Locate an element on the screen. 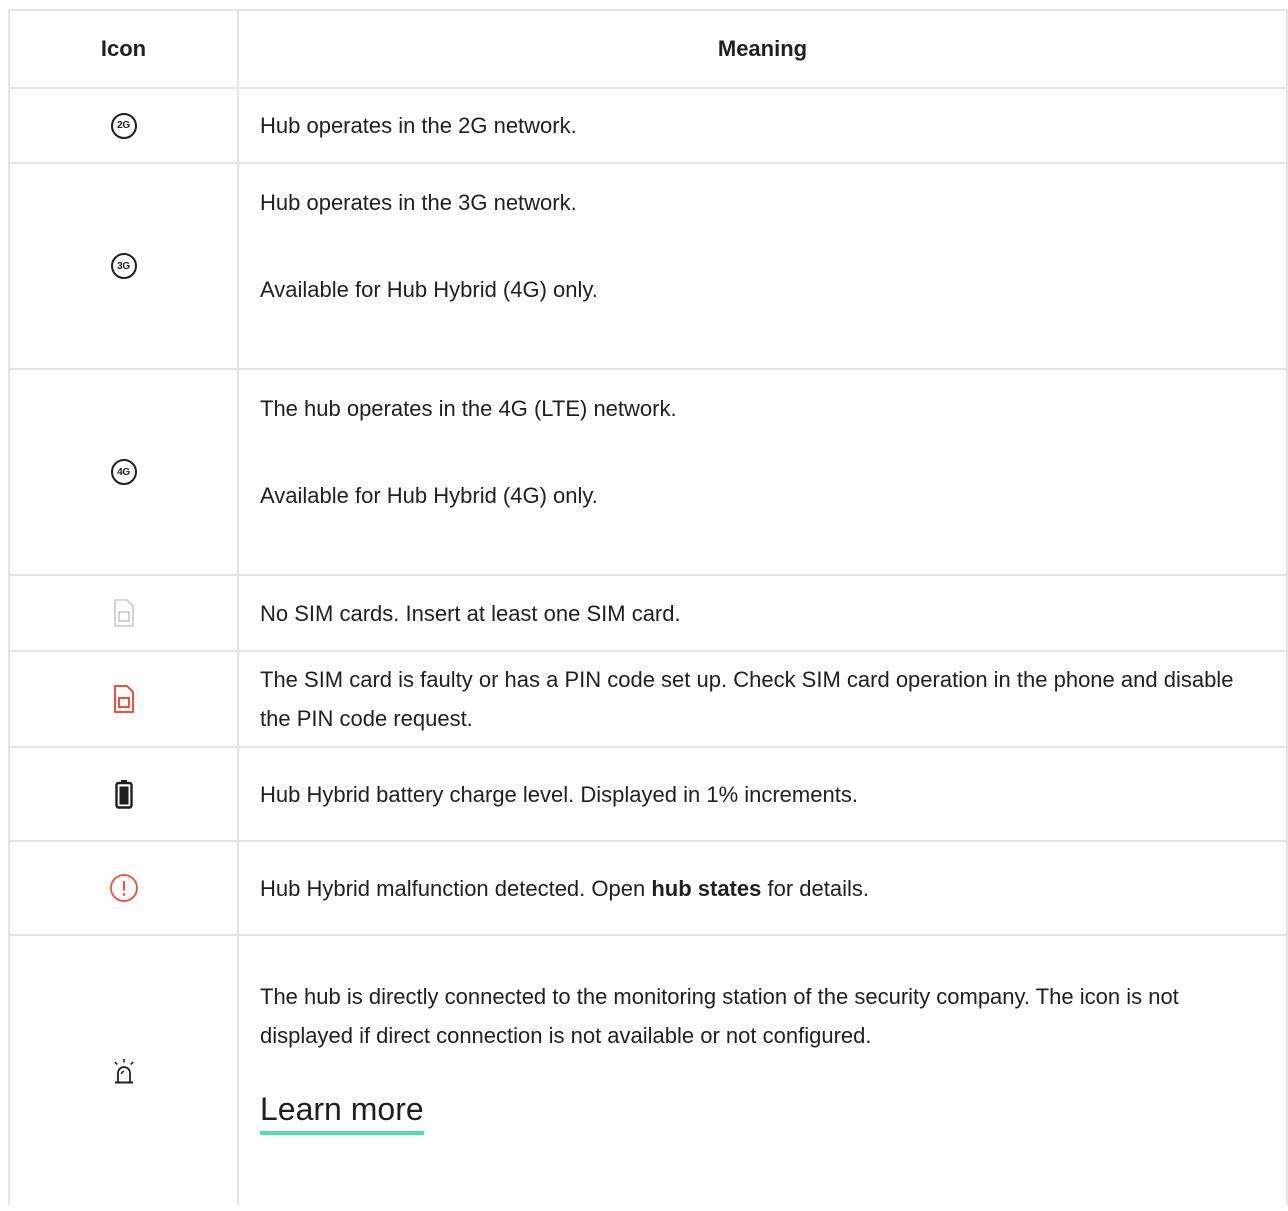 This screenshot has width=1288, height=1211. malfunction-icon is located at coordinates (123, 888).